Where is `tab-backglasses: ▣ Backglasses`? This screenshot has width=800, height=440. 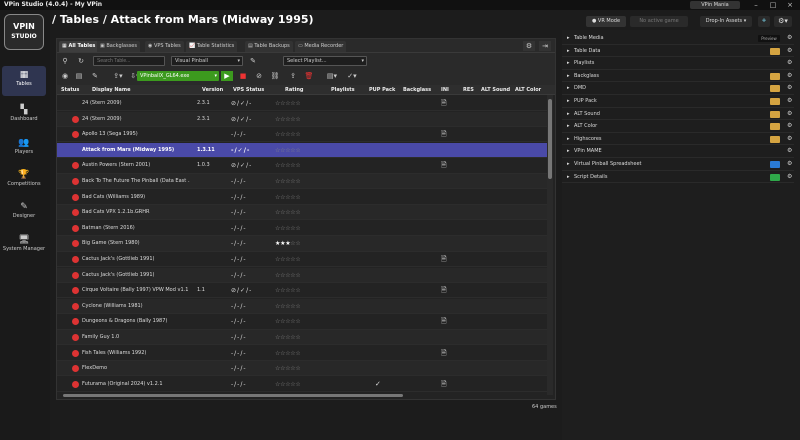
tab-backglasses: ▣ Backglasses is located at coordinates (118, 46).